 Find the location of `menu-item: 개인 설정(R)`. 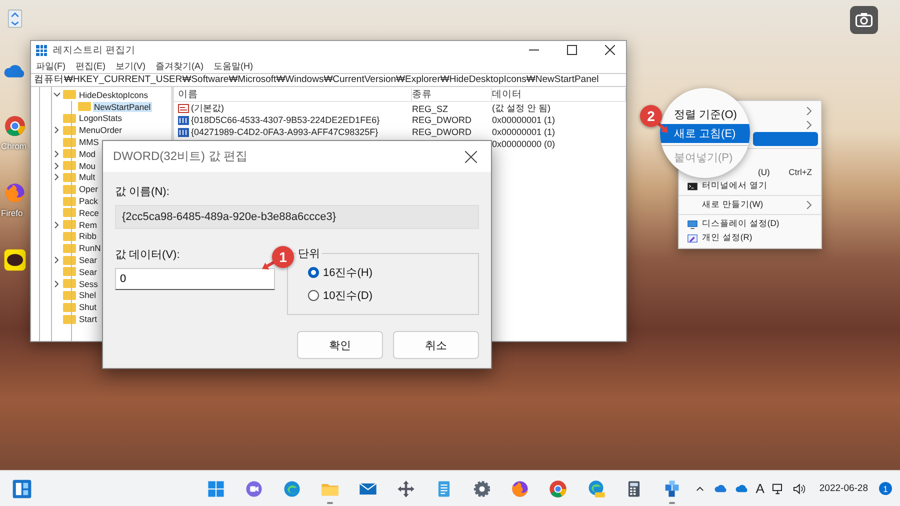

menu-item: 개인 설정(R) is located at coordinates (750, 238).